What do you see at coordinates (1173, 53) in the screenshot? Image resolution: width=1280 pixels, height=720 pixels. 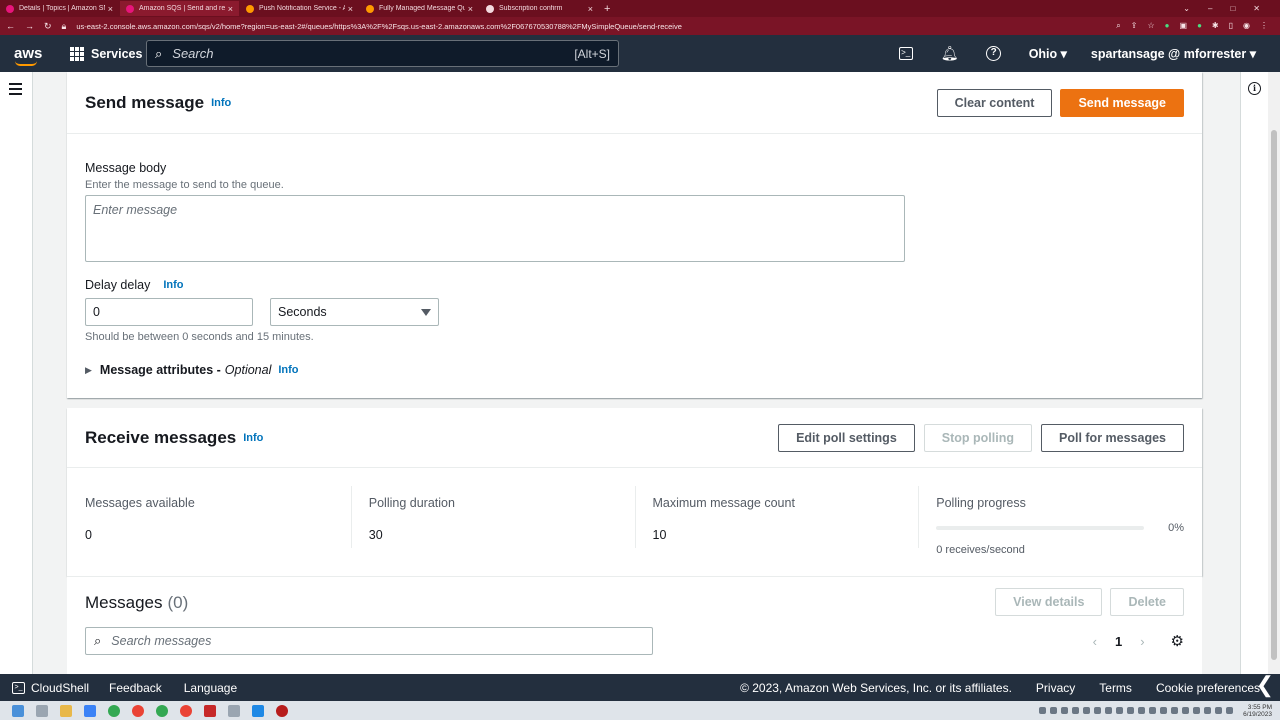 I see `account-menu: spartansage @ mforrester ▾` at bounding box center [1173, 53].